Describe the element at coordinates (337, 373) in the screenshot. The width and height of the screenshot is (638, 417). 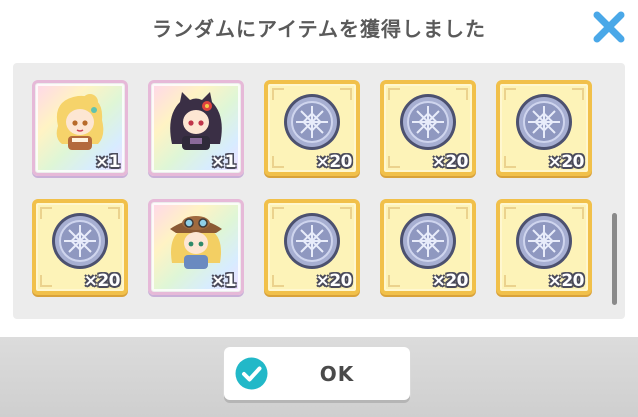
I see `ok-label: OK` at that location.